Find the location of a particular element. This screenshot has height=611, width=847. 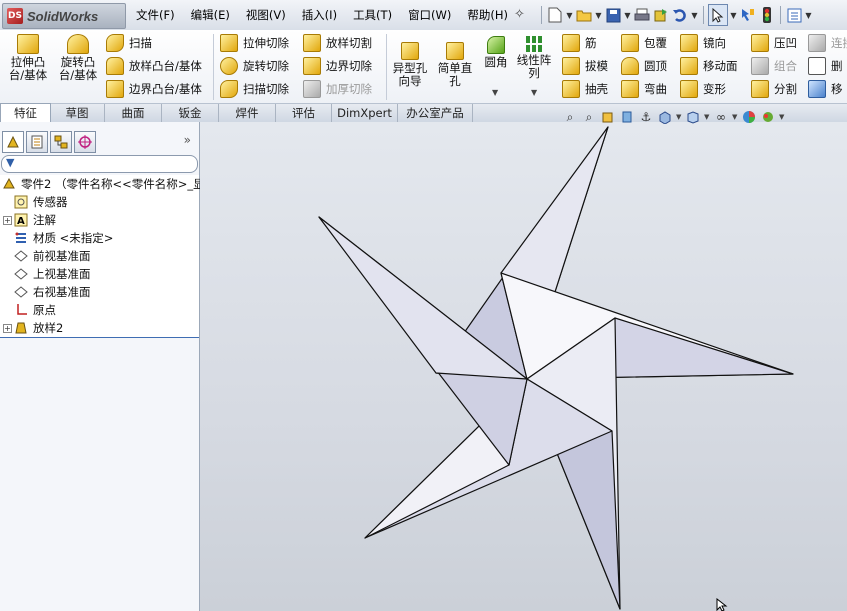

thicken-cut-button: 加厚切除 is located at coordinates (337, 89).